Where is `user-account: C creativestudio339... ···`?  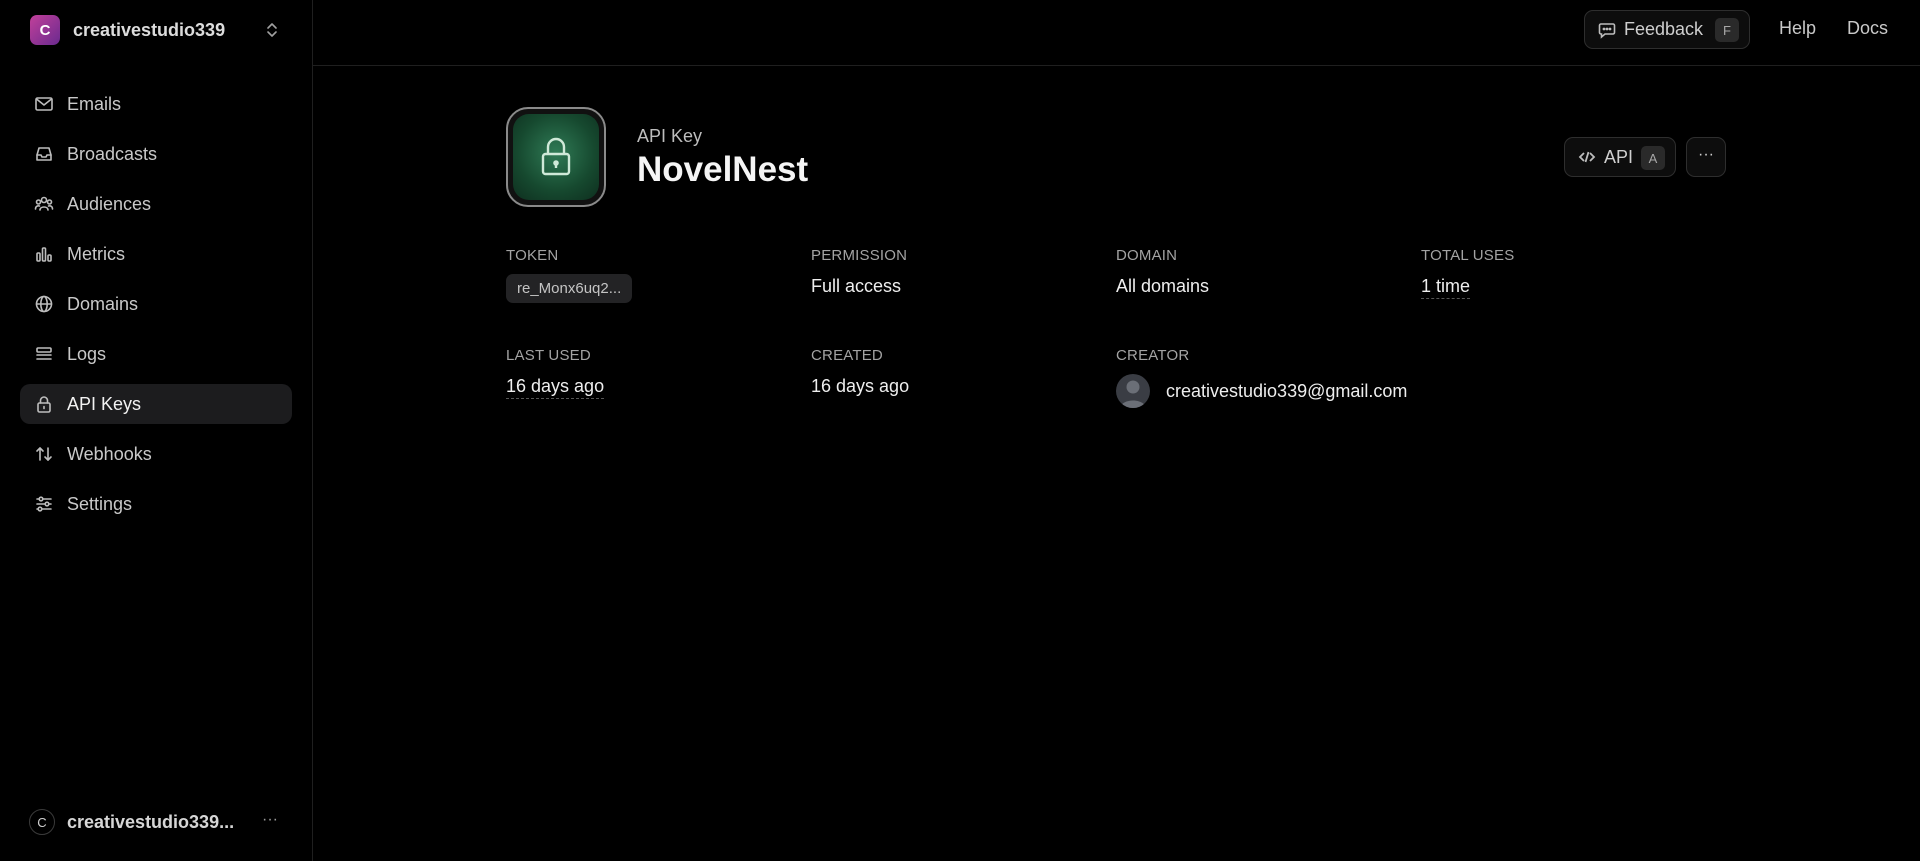 user-account: C creativestudio339... ··· is located at coordinates (156, 822).